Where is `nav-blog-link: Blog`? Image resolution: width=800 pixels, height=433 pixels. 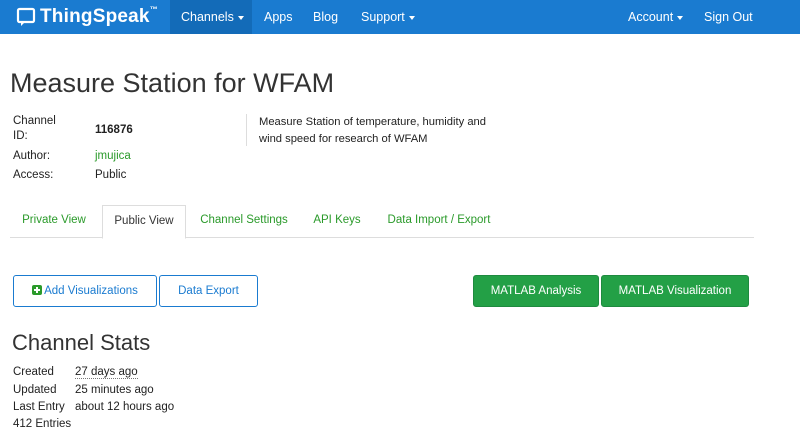
nav-blog-link: Blog is located at coordinates (325, 17).